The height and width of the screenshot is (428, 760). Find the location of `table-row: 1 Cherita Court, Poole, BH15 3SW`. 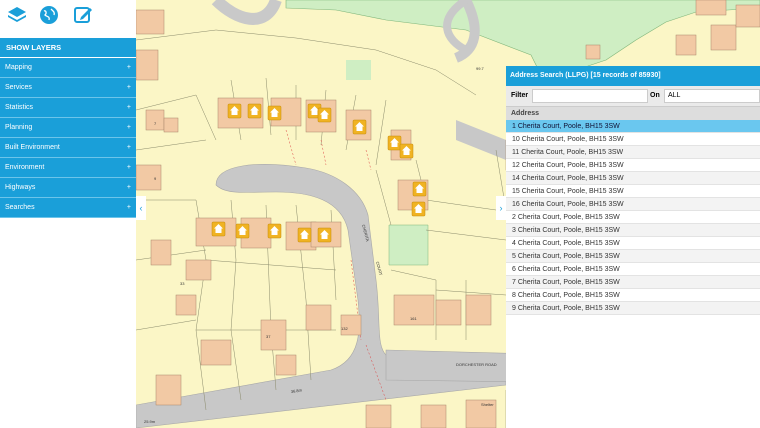

table-row: 1 Cherita Court, Poole, BH15 3SW is located at coordinates (633, 126).